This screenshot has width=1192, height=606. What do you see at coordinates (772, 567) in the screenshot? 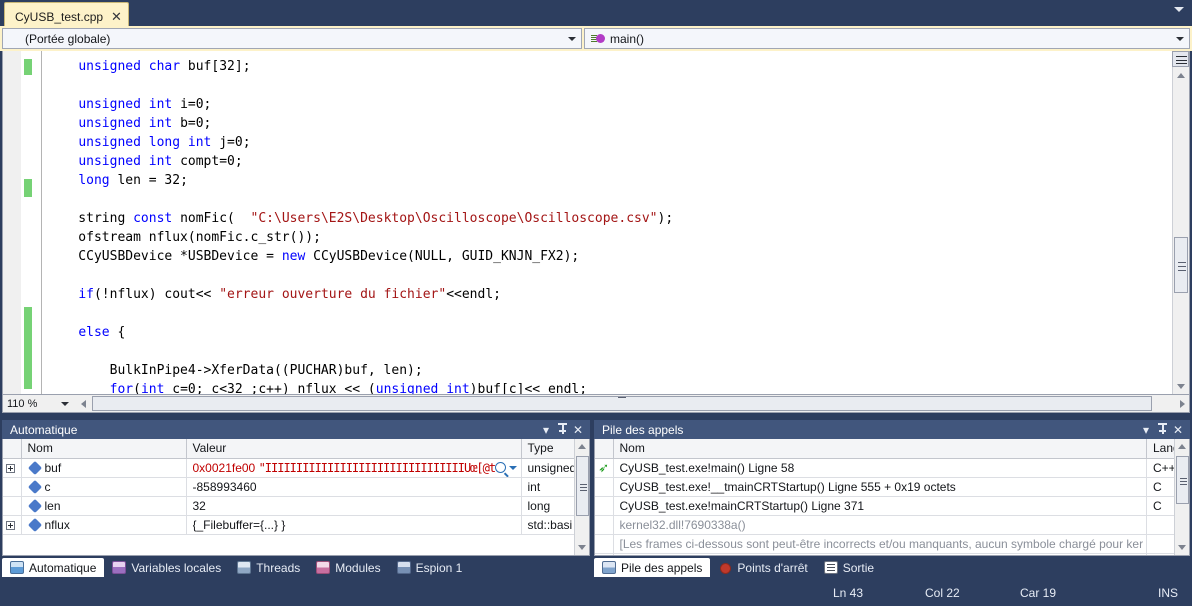
I see `tool-tab-label: Points d'arrêt` at bounding box center [772, 567].